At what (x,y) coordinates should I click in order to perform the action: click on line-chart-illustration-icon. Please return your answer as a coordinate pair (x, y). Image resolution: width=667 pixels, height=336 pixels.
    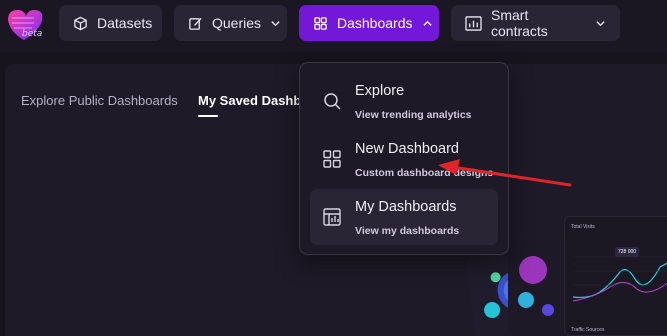
    Looking at the image, I should click on (619, 279).